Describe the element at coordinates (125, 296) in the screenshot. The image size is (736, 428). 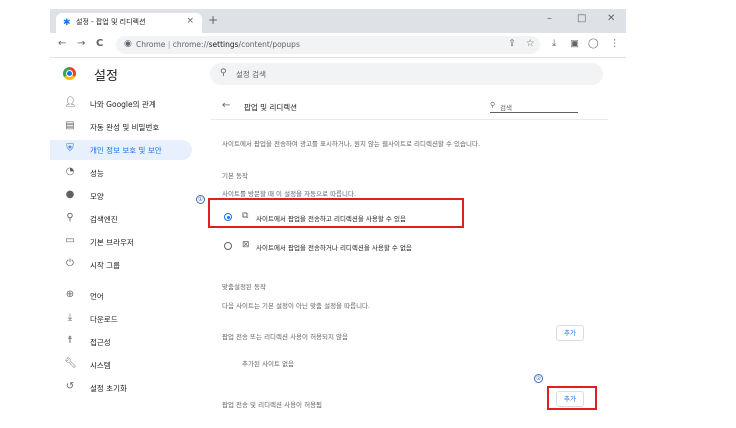
I see `sidebar-item-languages: ⊕ 언어` at that location.